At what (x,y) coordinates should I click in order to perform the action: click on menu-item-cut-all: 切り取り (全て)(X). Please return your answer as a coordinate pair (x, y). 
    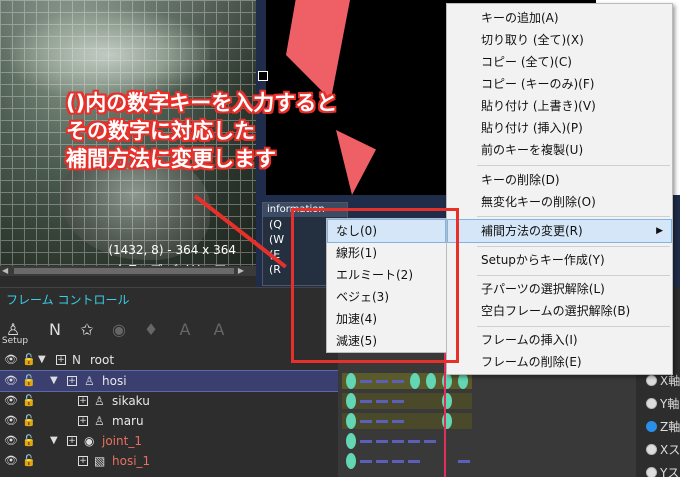
    Looking at the image, I should click on (559, 40).